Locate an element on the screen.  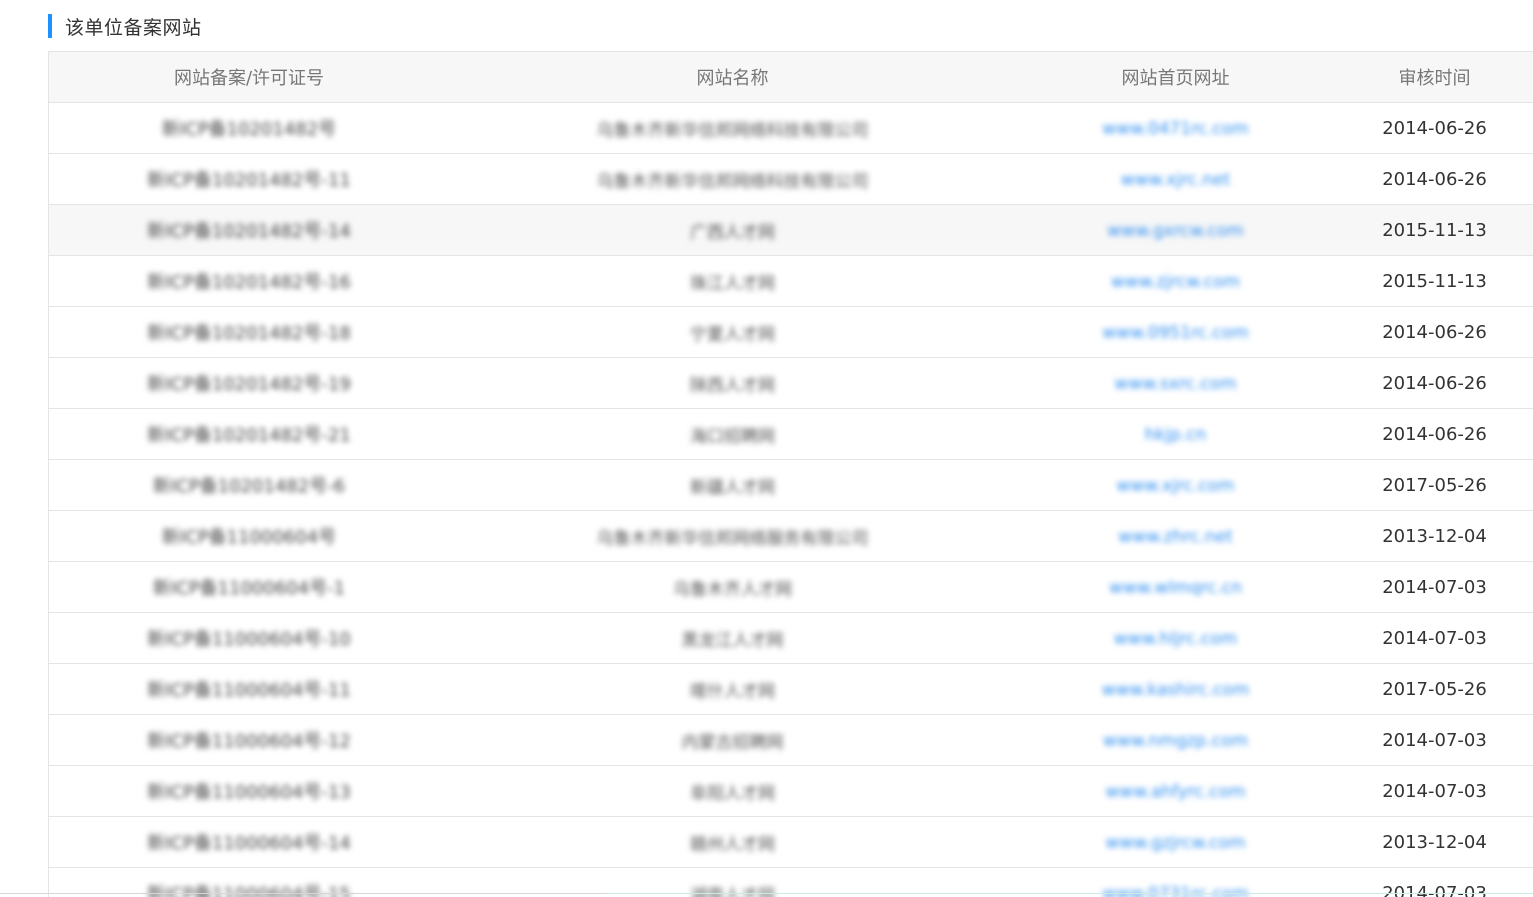
review-date-cell: 2015-11-13 is located at coordinates (1434, 230).